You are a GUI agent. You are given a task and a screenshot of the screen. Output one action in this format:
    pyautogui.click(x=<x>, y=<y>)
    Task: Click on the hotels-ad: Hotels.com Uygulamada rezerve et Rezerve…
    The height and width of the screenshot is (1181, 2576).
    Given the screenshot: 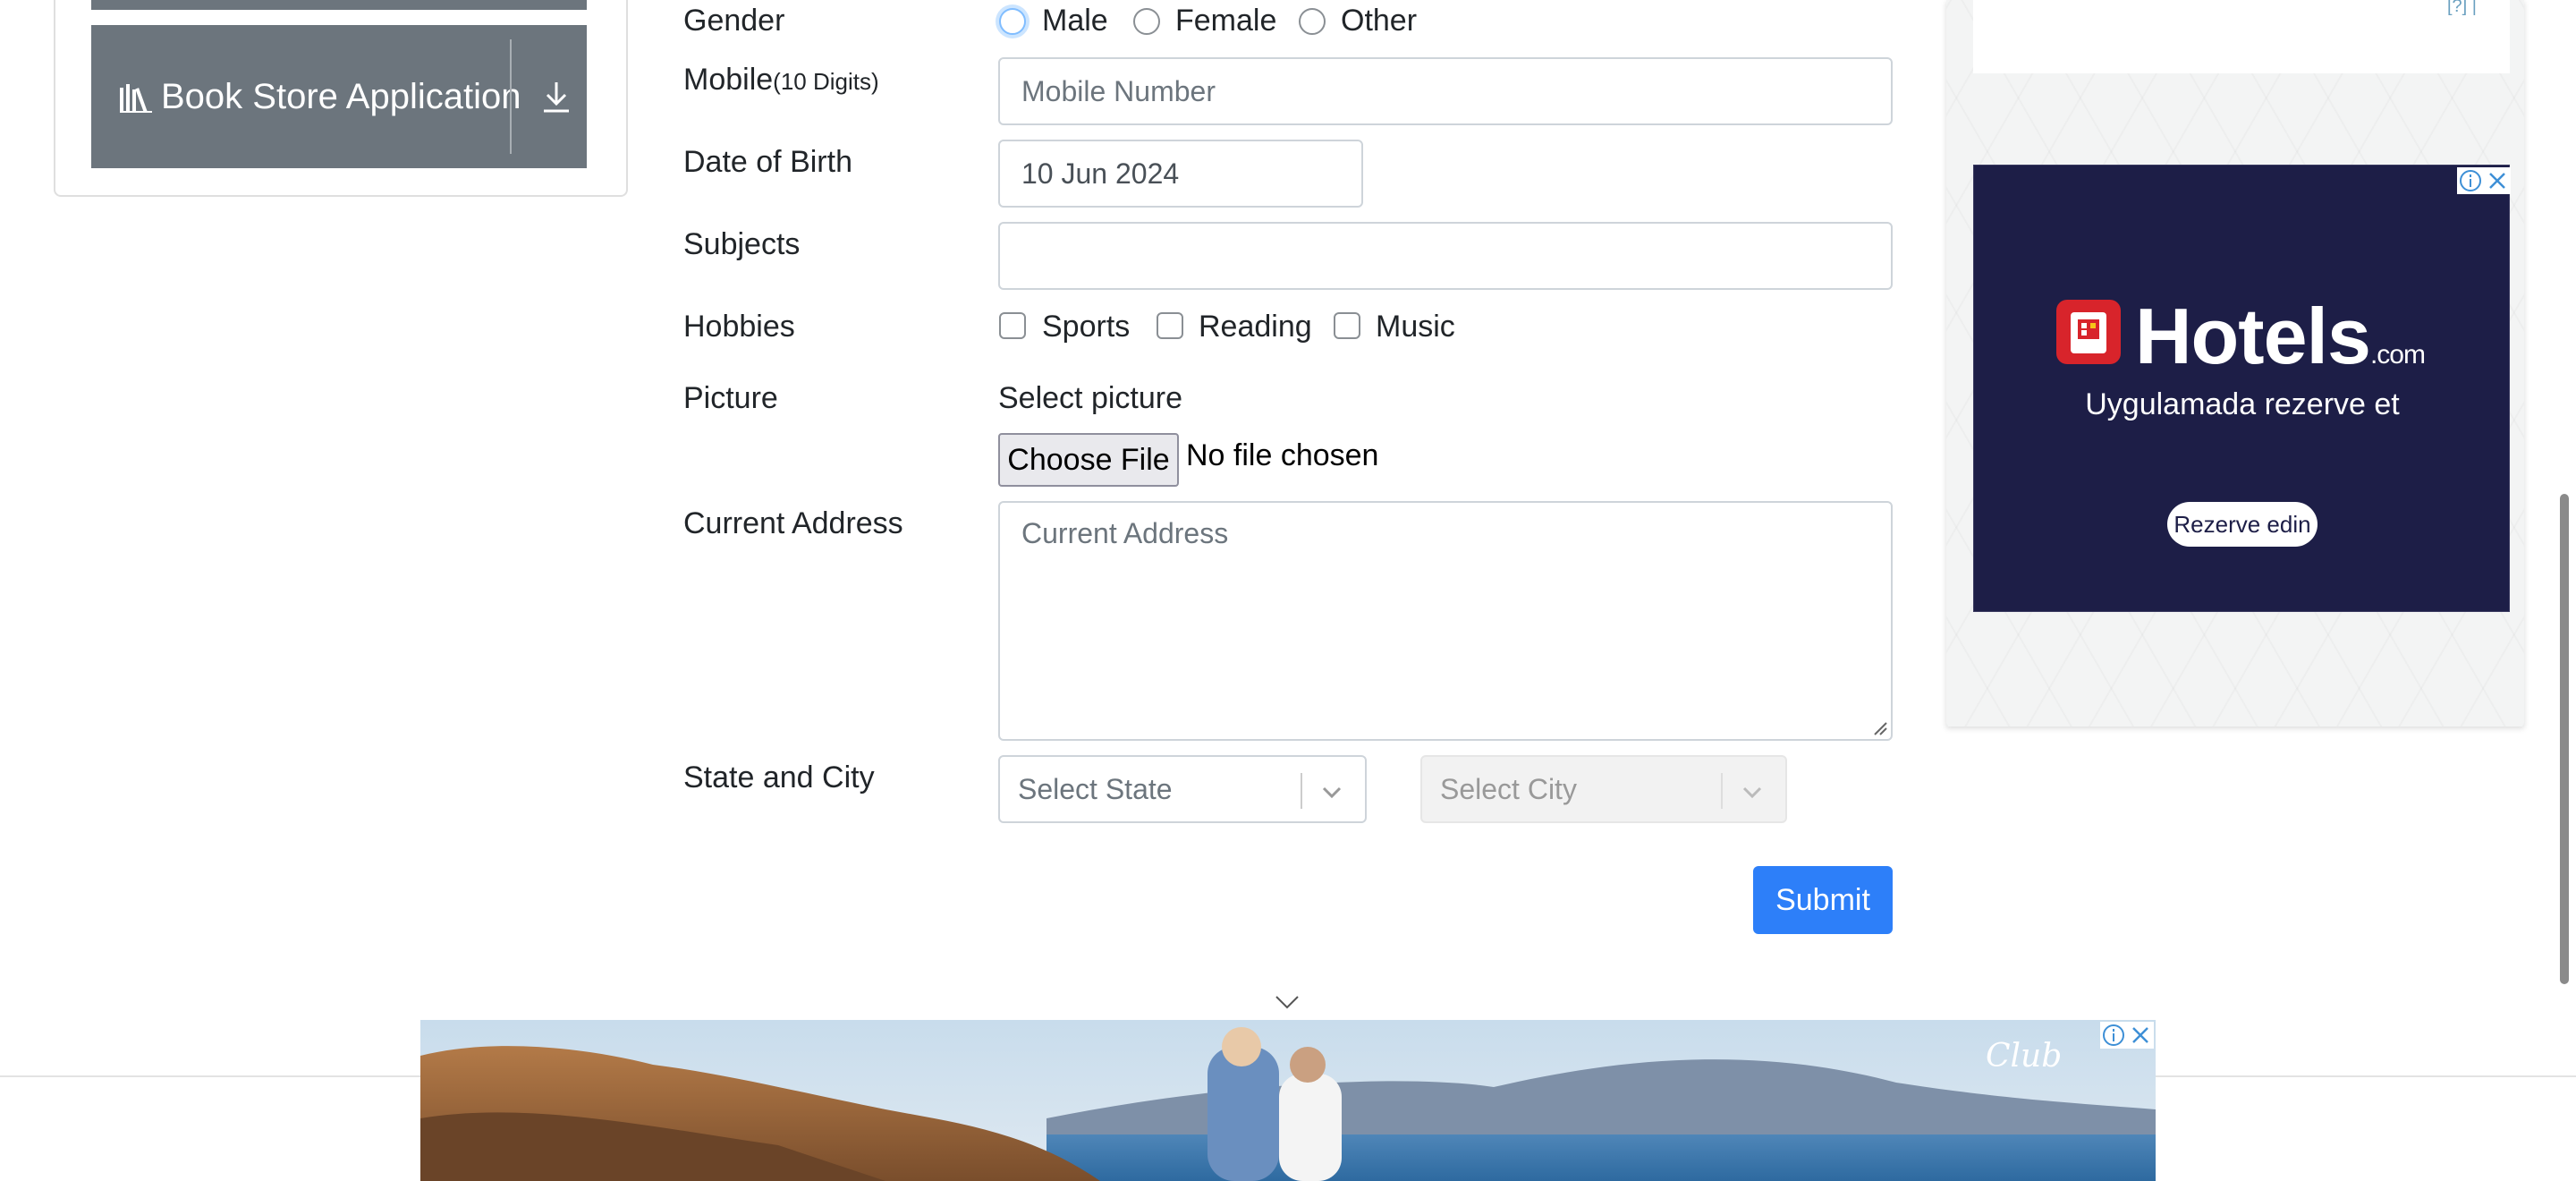 What is the action you would take?
    pyautogui.click(x=2242, y=388)
    